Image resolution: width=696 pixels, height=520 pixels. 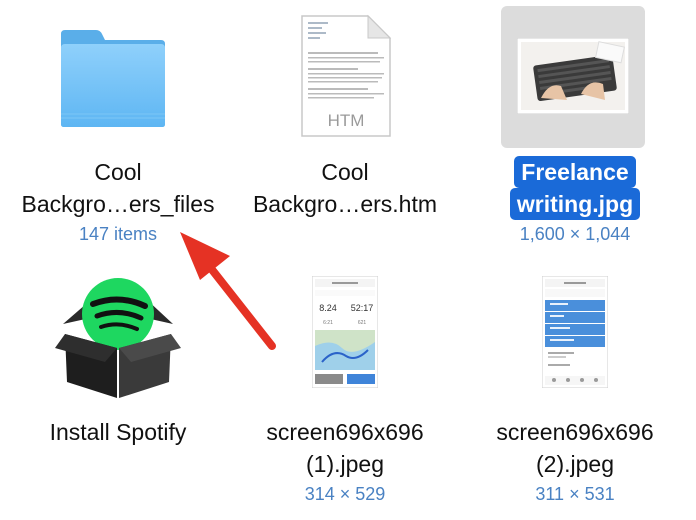 I want to click on file-type-badge: HTM, so click(x=346, y=120).